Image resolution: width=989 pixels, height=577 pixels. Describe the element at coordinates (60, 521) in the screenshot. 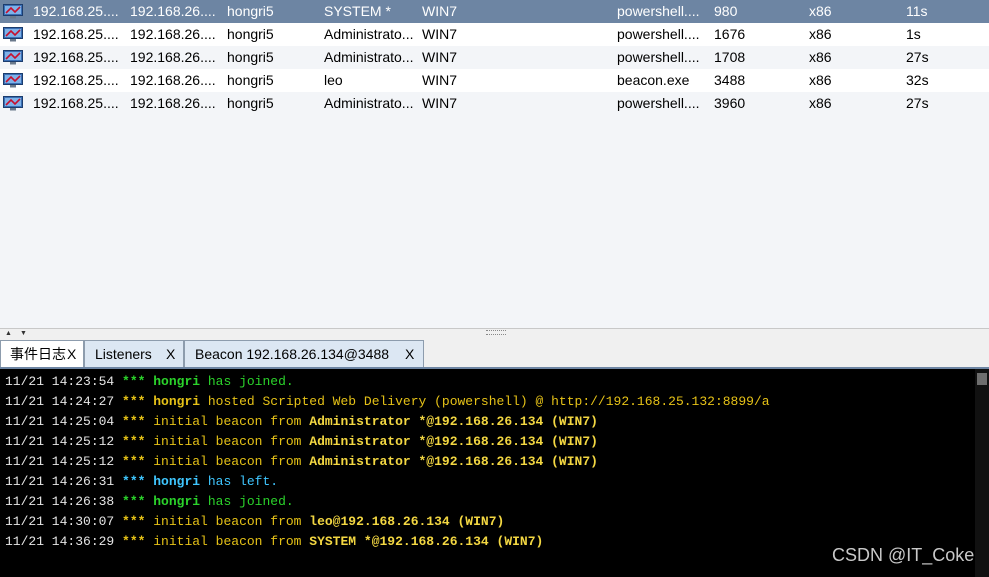

I see `log-time: 11/21 14:30:07` at that location.